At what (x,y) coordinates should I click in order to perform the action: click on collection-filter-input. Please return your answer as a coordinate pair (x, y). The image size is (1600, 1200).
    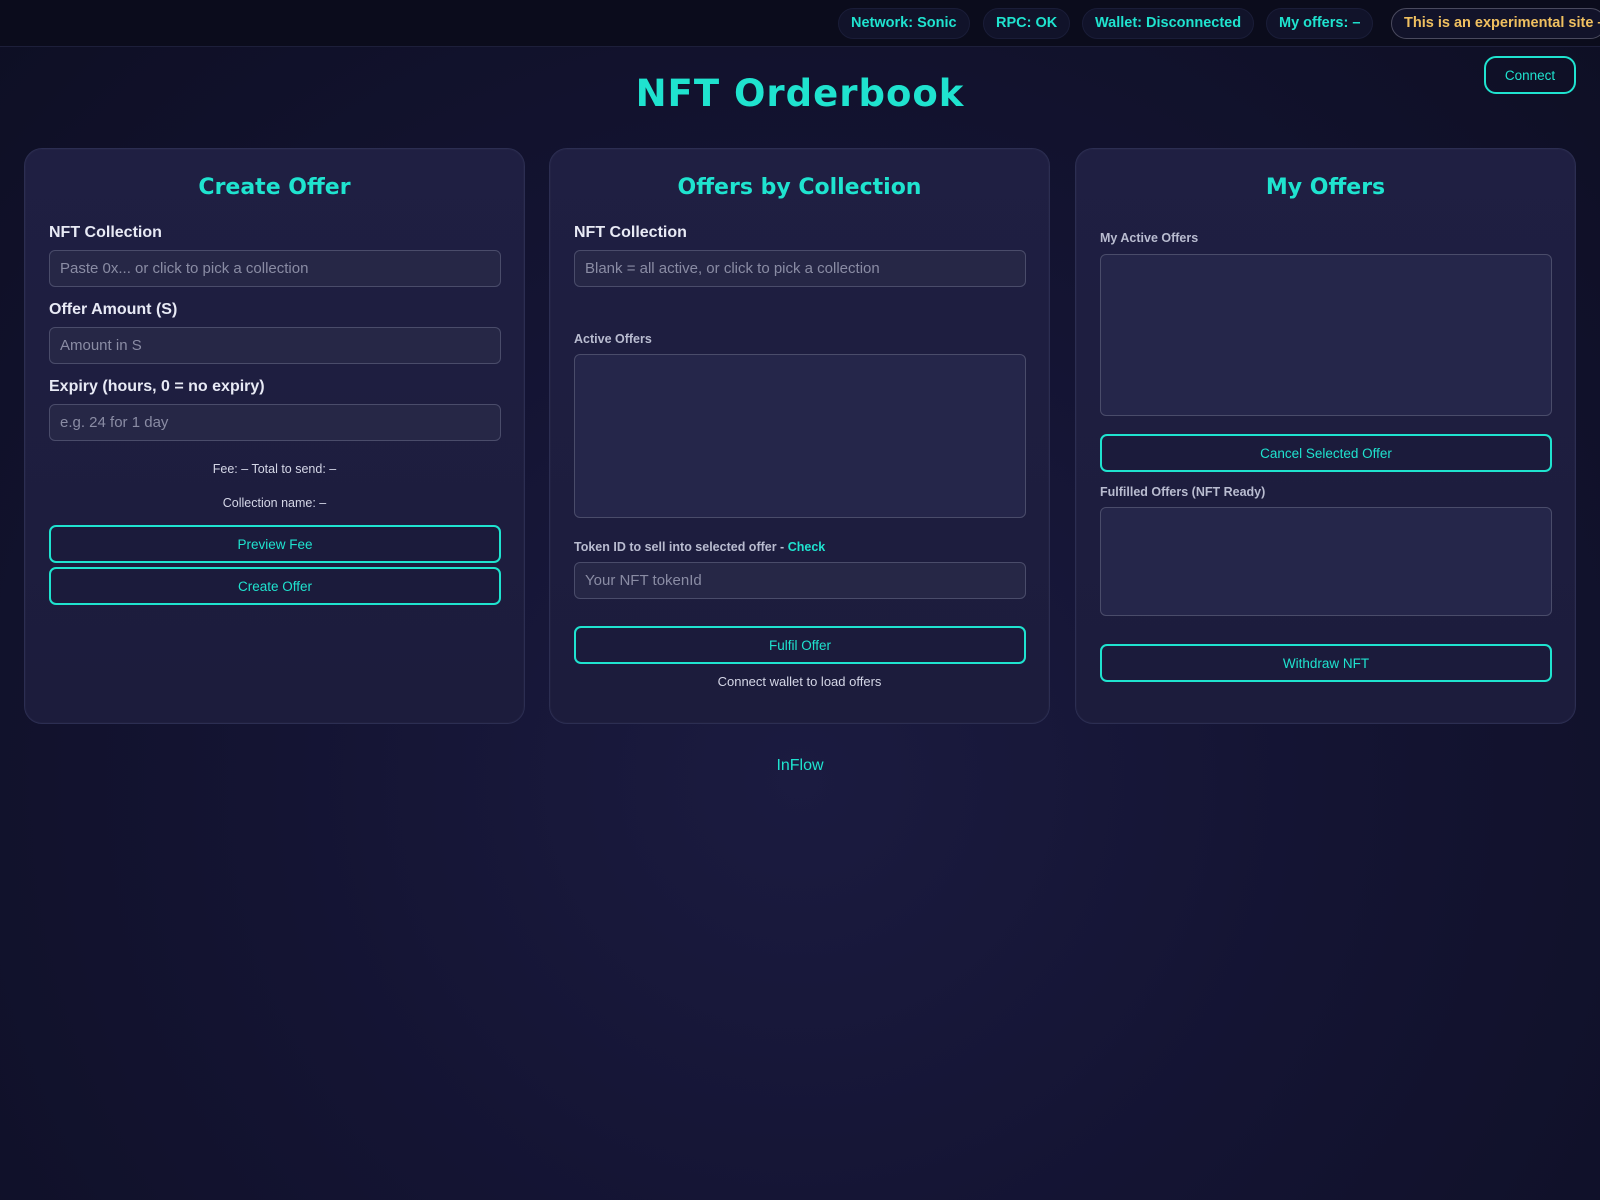
    Looking at the image, I should click on (800, 268).